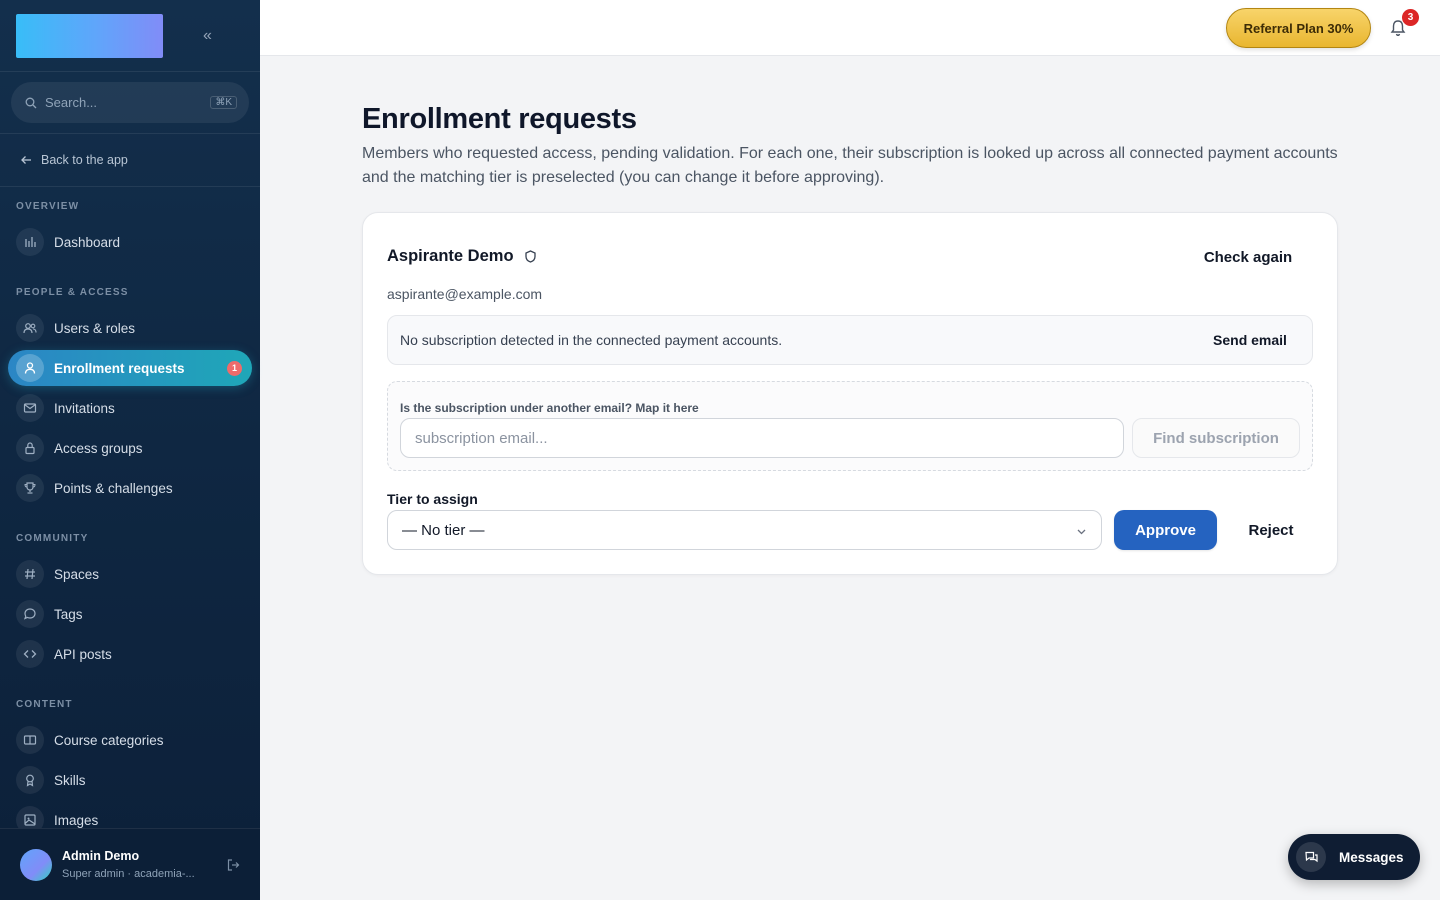  I want to click on send-email-button: Send email, so click(1250, 340).